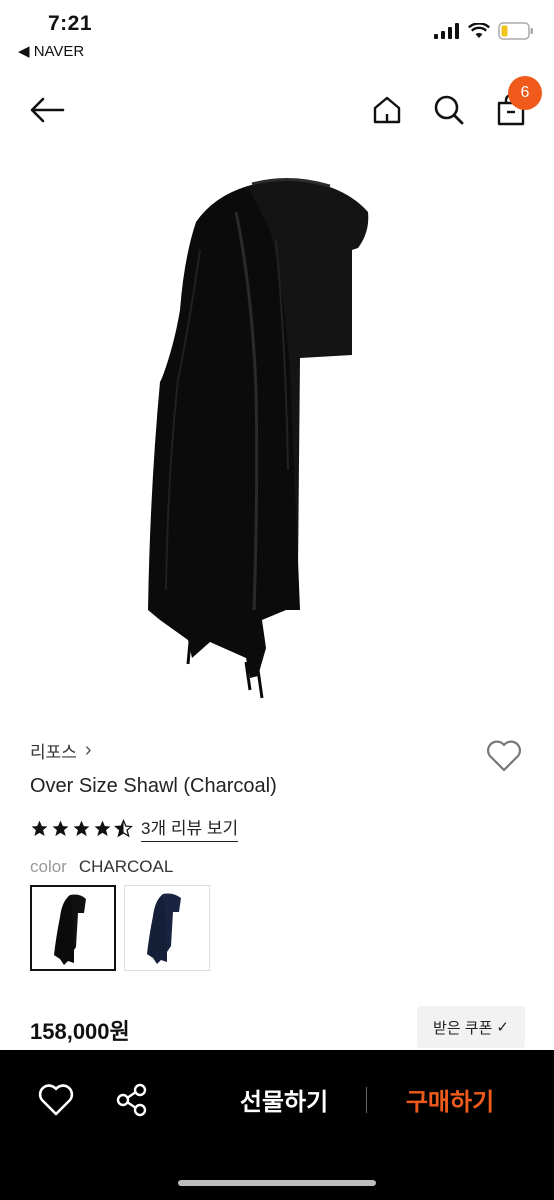 The image size is (554, 1200). Describe the element at coordinates (277, 35) in the screenshot. I see `status-bar: 7:21 ◀ NAVER` at that location.